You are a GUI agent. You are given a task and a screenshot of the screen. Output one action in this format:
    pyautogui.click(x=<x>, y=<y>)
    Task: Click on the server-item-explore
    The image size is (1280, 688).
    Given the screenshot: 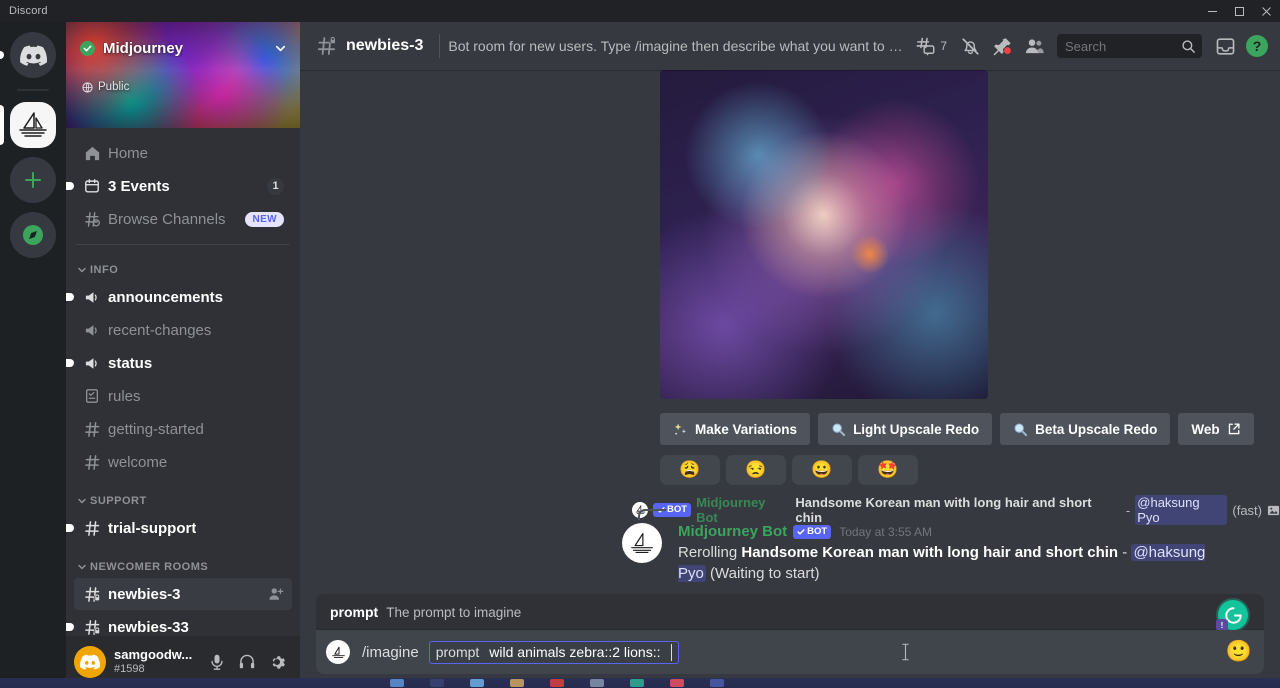 What is the action you would take?
    pyautogui.click(x=33, y=235)
    